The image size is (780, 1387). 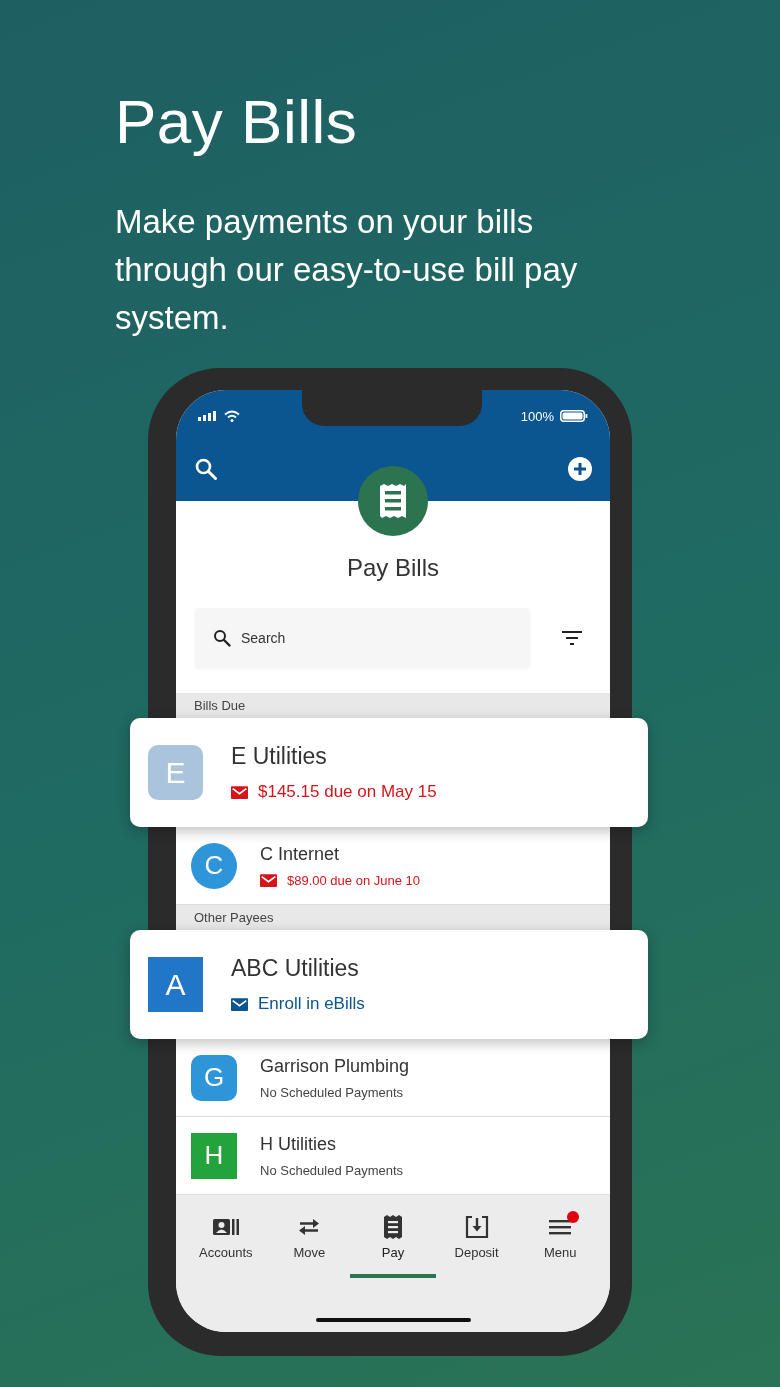 What do you see at coordinates (560, 1246) in the screenshot?
I see `tab-item: Menu` at bounding box center [560, 1246].